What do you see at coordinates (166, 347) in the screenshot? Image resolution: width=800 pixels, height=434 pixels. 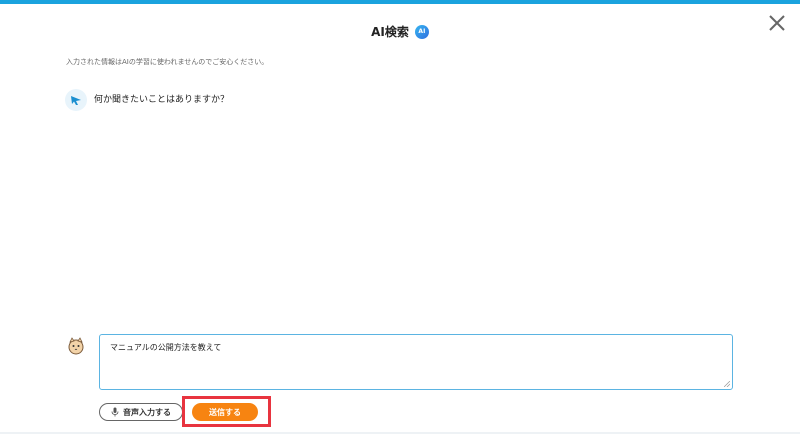 I see `question-input-text: マニュアルの公開方法を教えて` at bounding box center [166, 347].